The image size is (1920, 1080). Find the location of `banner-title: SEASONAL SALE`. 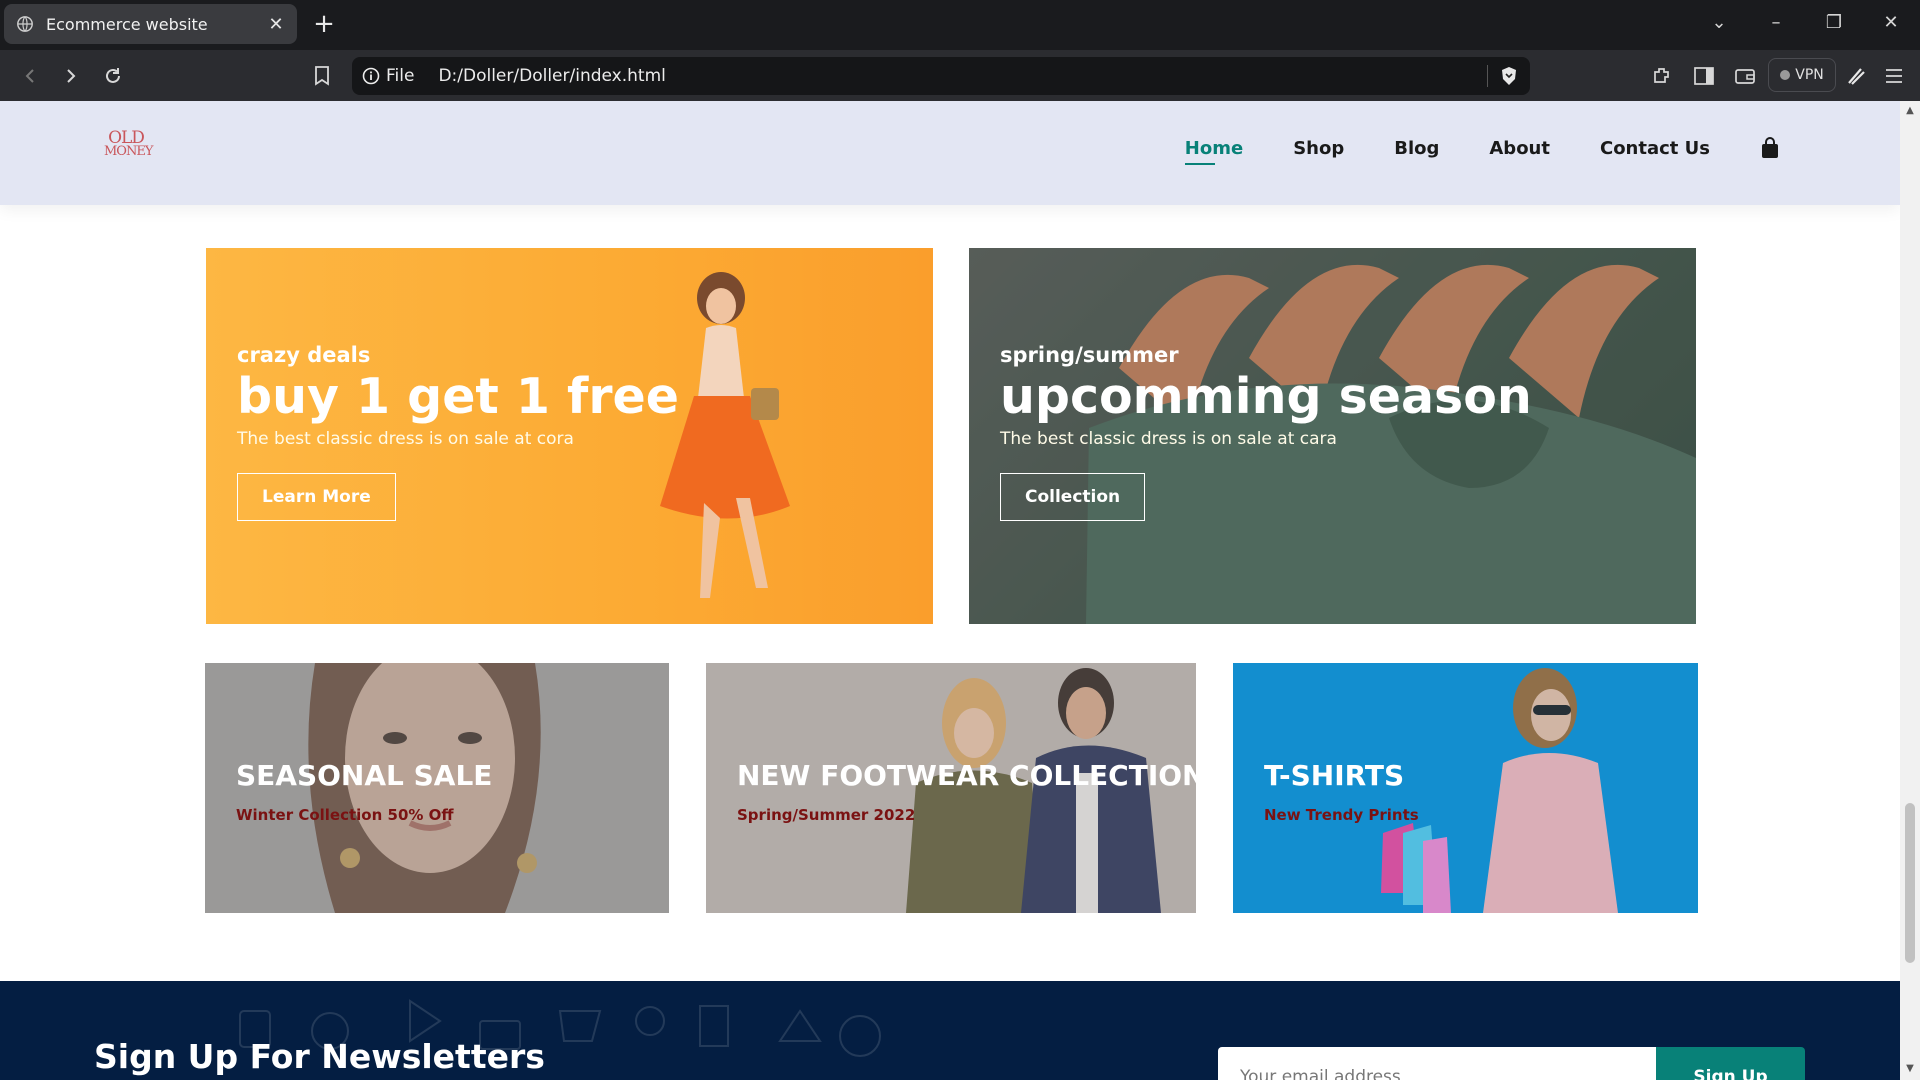

banner-title: SEASONAL SALE is located at coordinates (364, 775).